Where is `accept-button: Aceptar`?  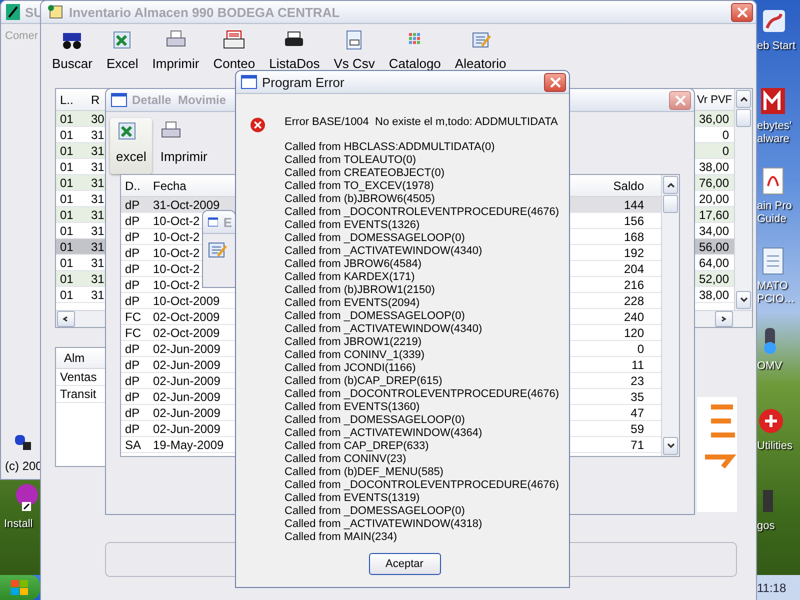
accept-button: Aceptar is located at coordinates (404, 564).